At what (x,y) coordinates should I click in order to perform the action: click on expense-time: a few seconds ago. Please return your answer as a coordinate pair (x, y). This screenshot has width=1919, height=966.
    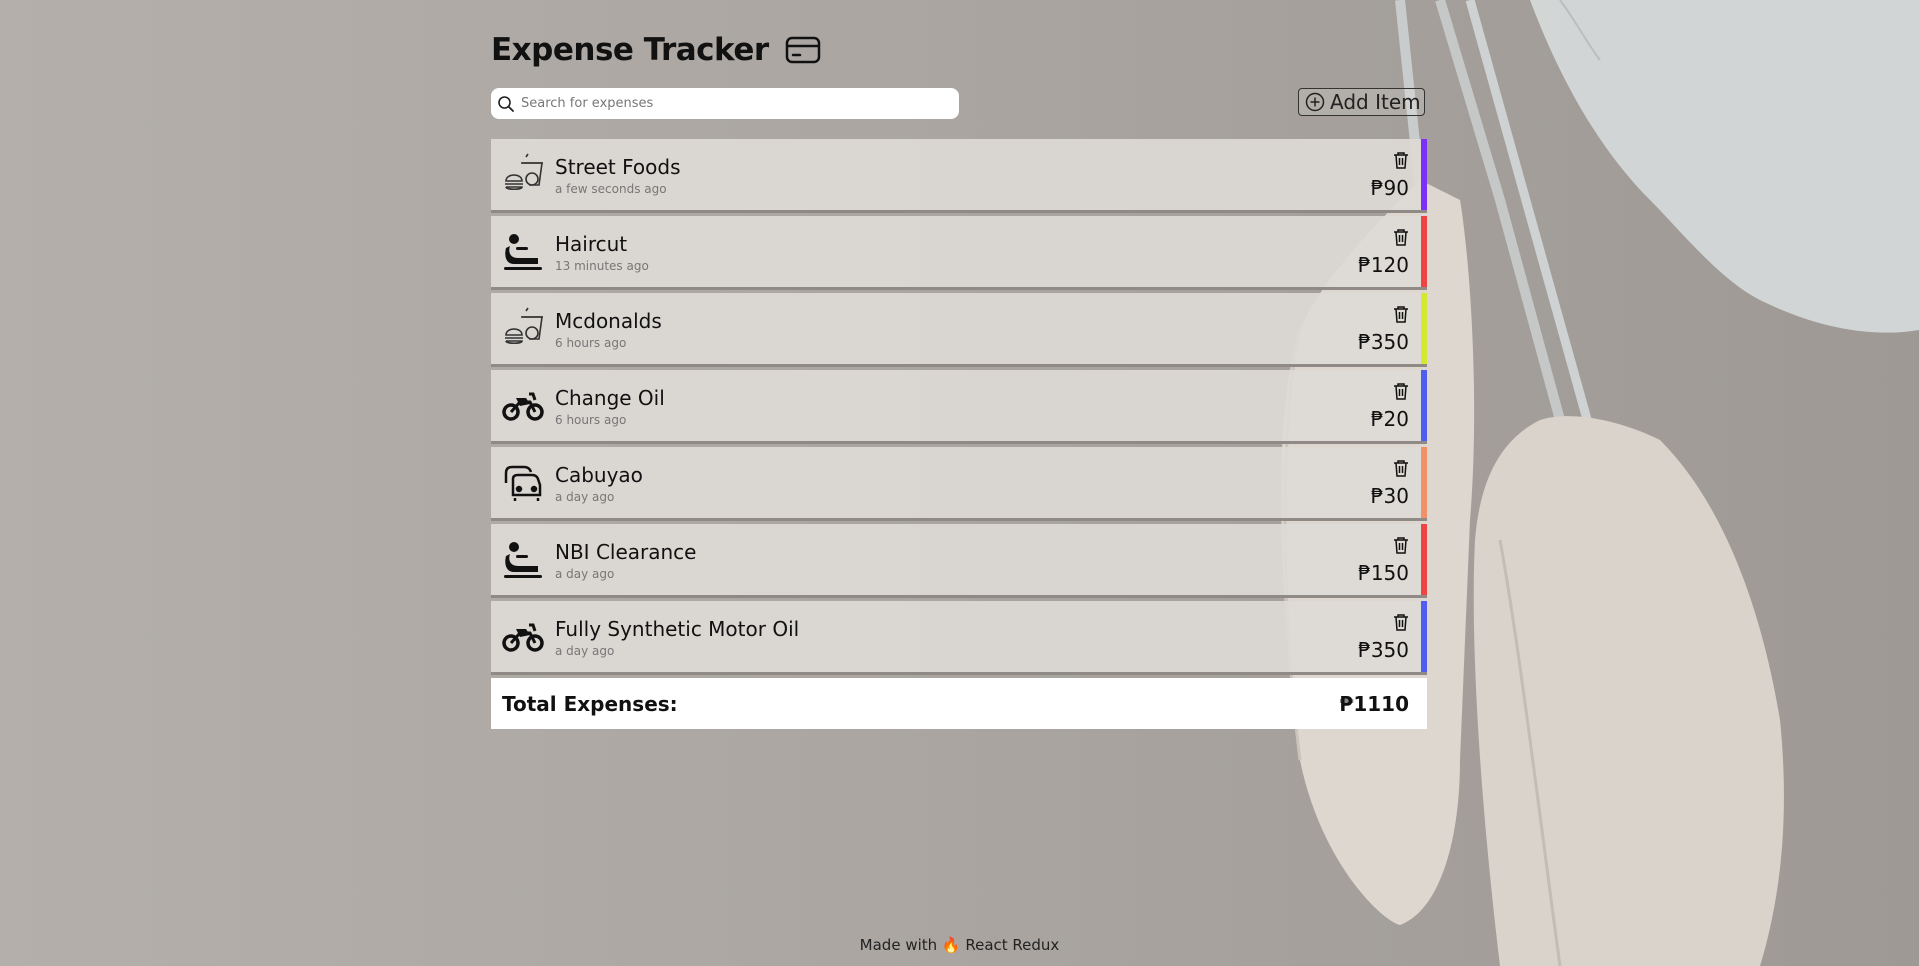
    Looking at the image, I should click on (611, 189).